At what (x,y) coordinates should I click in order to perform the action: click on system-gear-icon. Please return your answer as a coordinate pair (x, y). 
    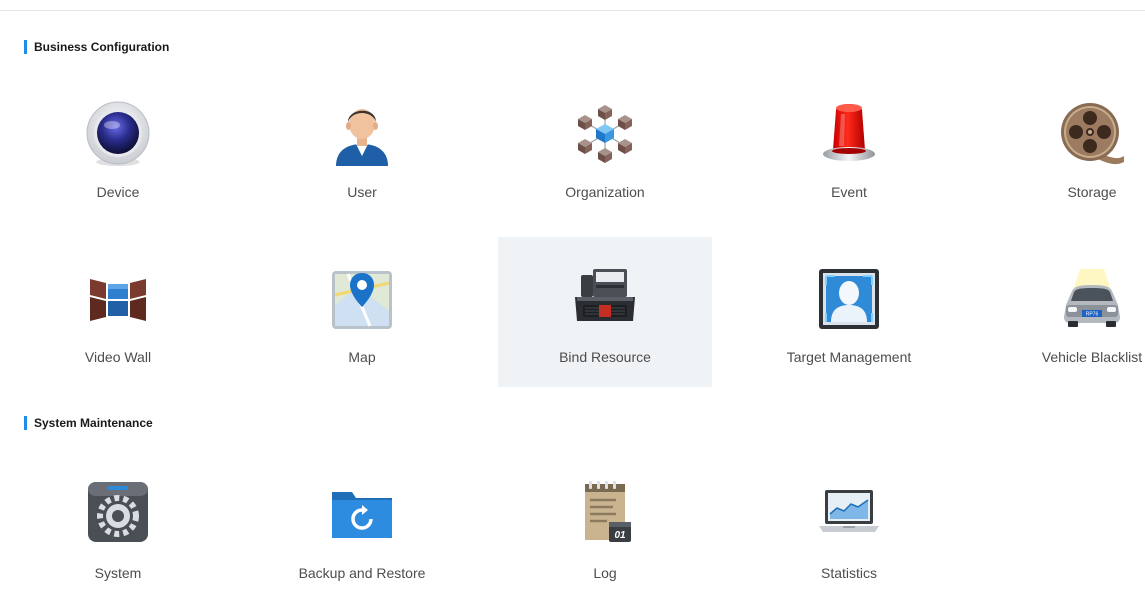
    Looking at the image, I should click on (118, 512).